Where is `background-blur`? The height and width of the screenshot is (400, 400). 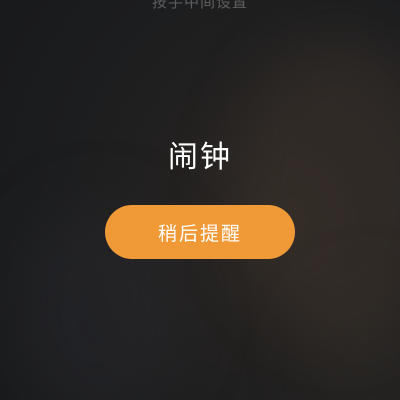 background-blur is located at coordinates (350, 340).